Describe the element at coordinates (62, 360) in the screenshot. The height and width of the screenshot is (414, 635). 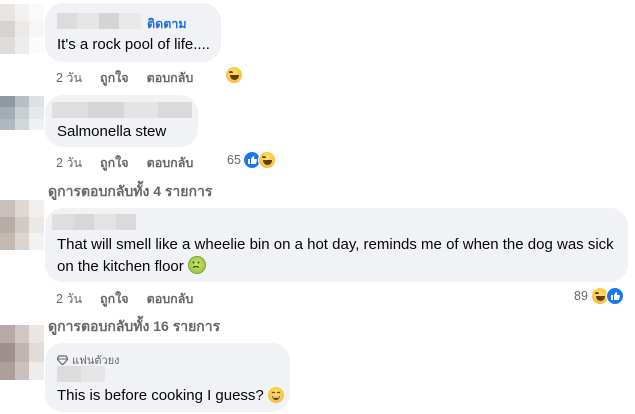
I see `diamond-icon` at that location.